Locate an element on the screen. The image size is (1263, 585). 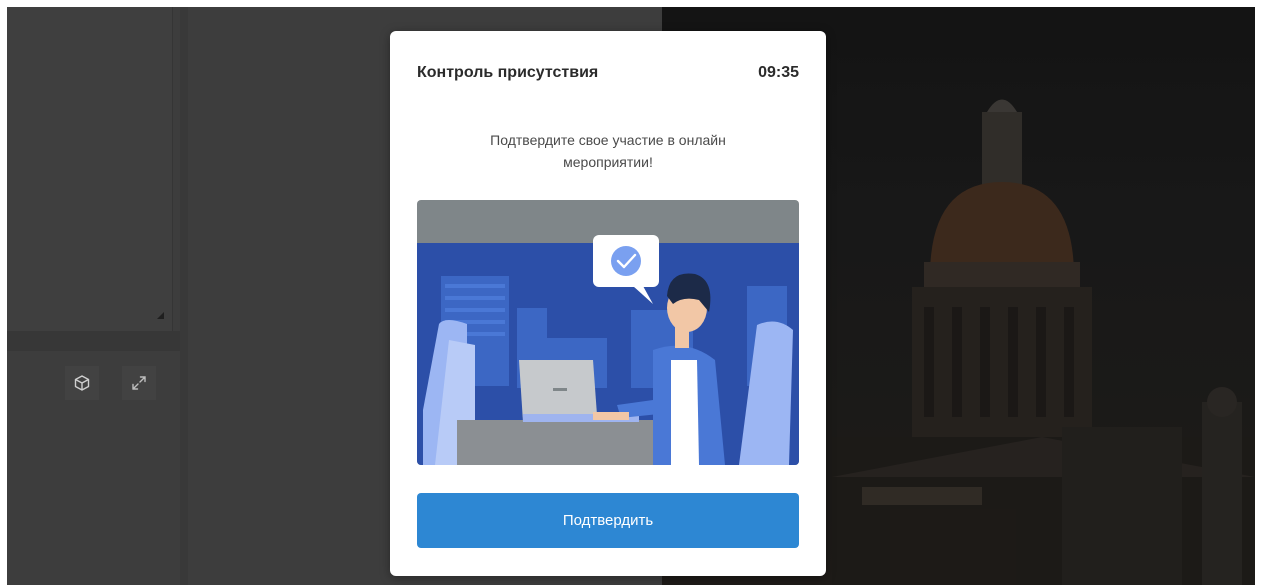
confirm-button: Подтвердить is located at coordinates (608, 520).